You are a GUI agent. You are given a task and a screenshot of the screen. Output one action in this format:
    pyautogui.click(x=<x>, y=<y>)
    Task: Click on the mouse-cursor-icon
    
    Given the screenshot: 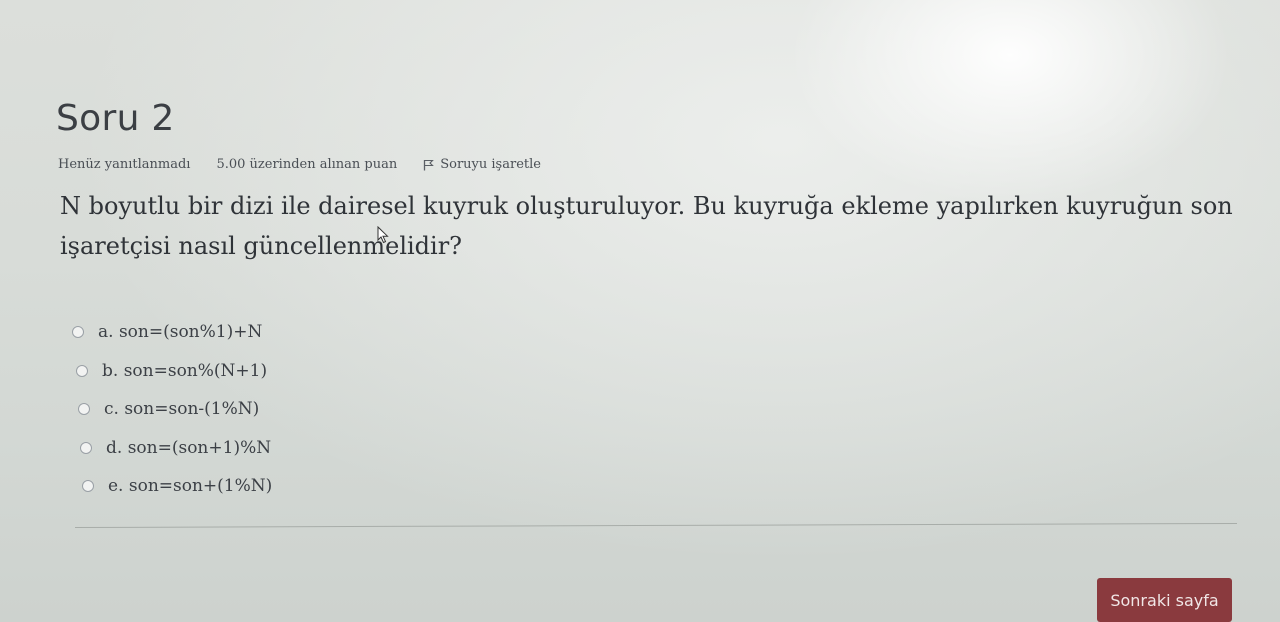 What is the action you would take?
    pyautogui.click(x=383, y=235)
    